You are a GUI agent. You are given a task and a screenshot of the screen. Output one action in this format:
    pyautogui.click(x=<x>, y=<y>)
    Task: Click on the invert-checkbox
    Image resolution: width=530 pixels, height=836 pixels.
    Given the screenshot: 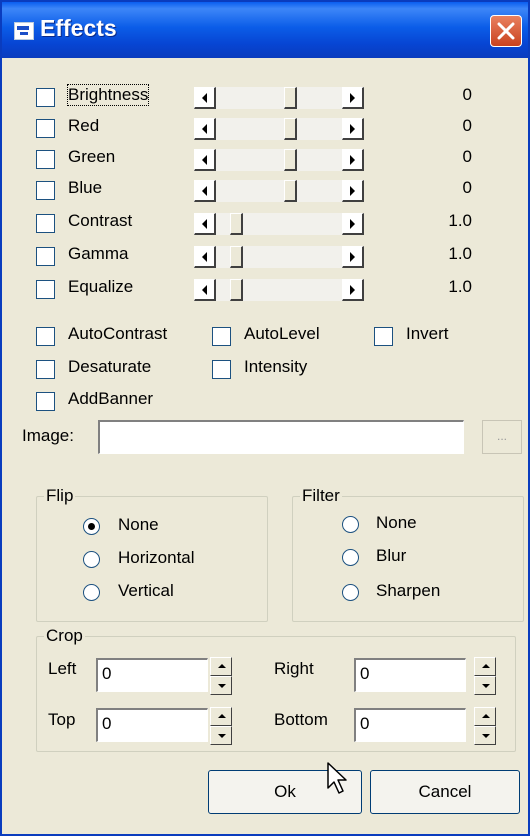 What is the action you would take?
    pyautogui.click(x=383, y=336)
    